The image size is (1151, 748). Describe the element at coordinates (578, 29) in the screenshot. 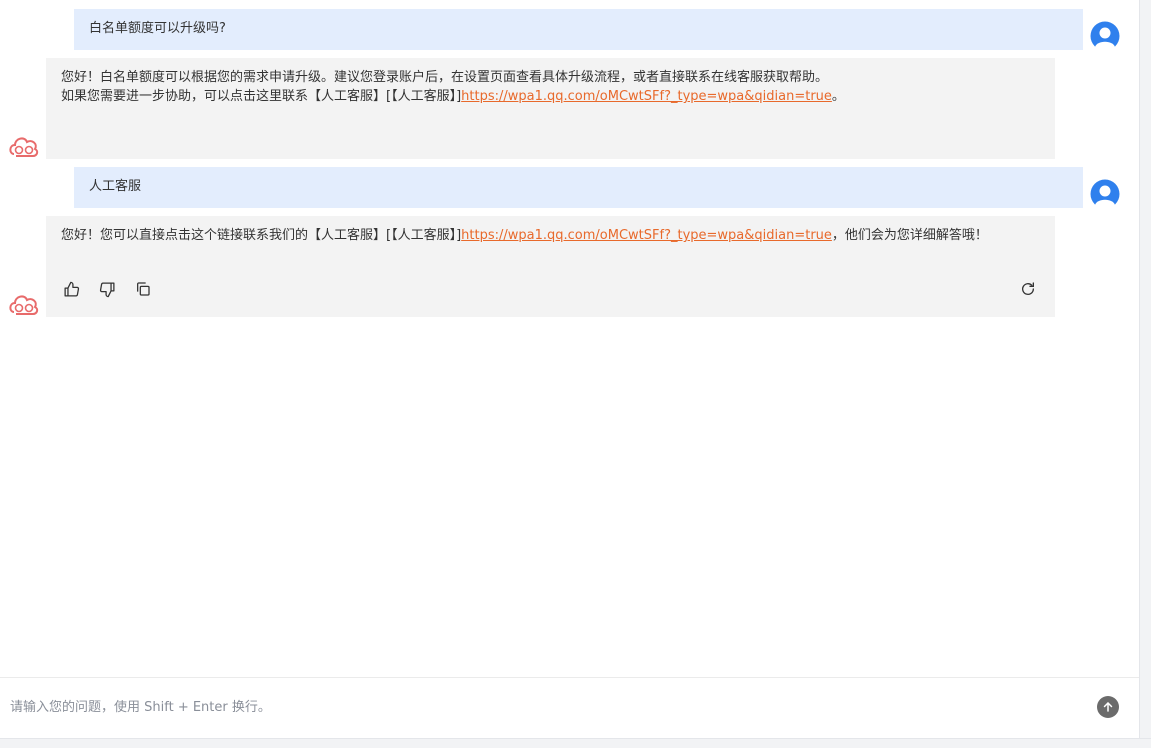

I see `user-message: 白名单额度可以升级吗?` at that location.